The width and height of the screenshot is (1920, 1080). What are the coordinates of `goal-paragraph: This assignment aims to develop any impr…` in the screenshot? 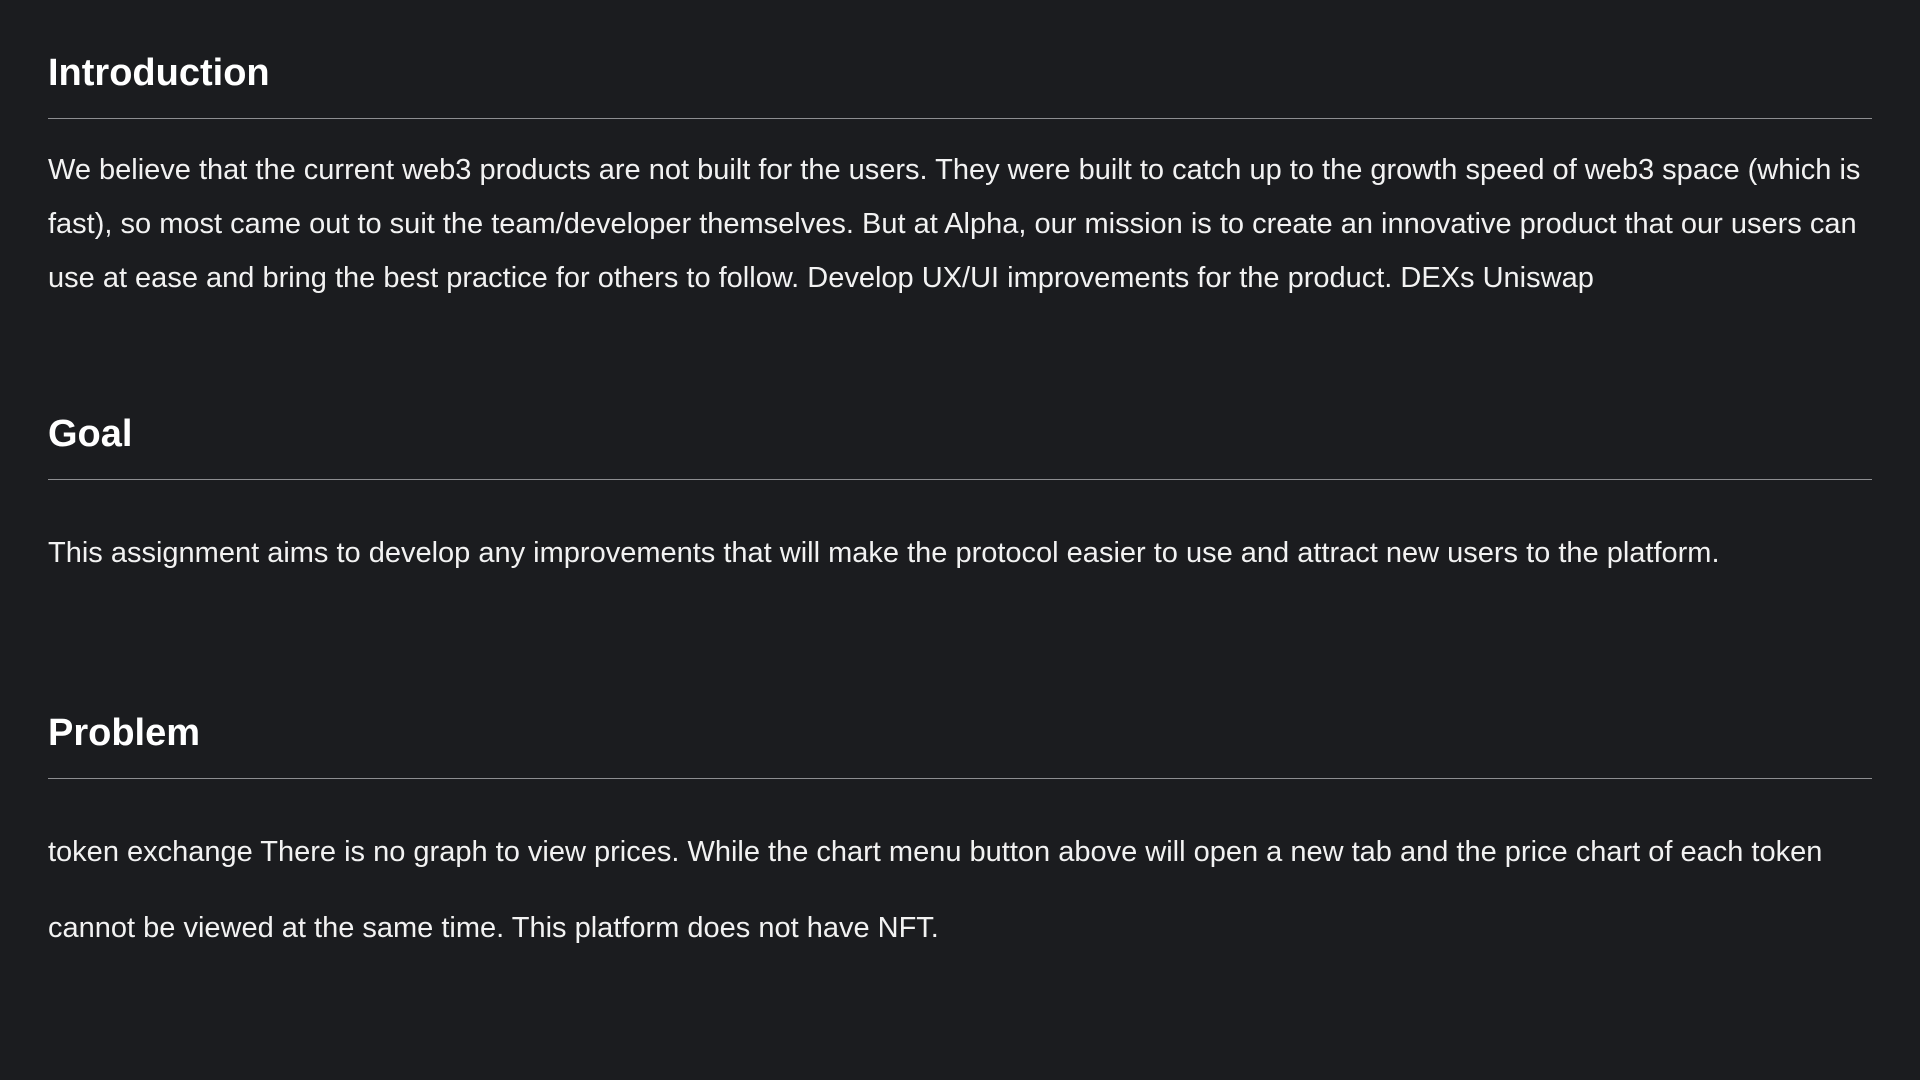 It's located at (884, 553).